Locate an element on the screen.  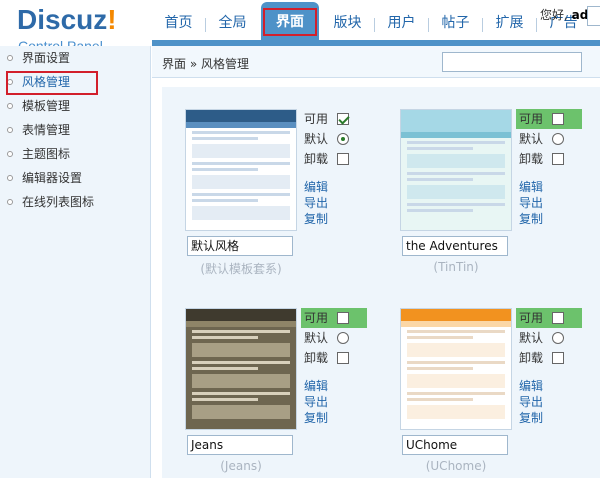
sidebar-menu: 界面设置 风格管理 模板管理 表情管理 主题图标 编辑器设置 在线列表图标 is located at coordinates (75, 130).